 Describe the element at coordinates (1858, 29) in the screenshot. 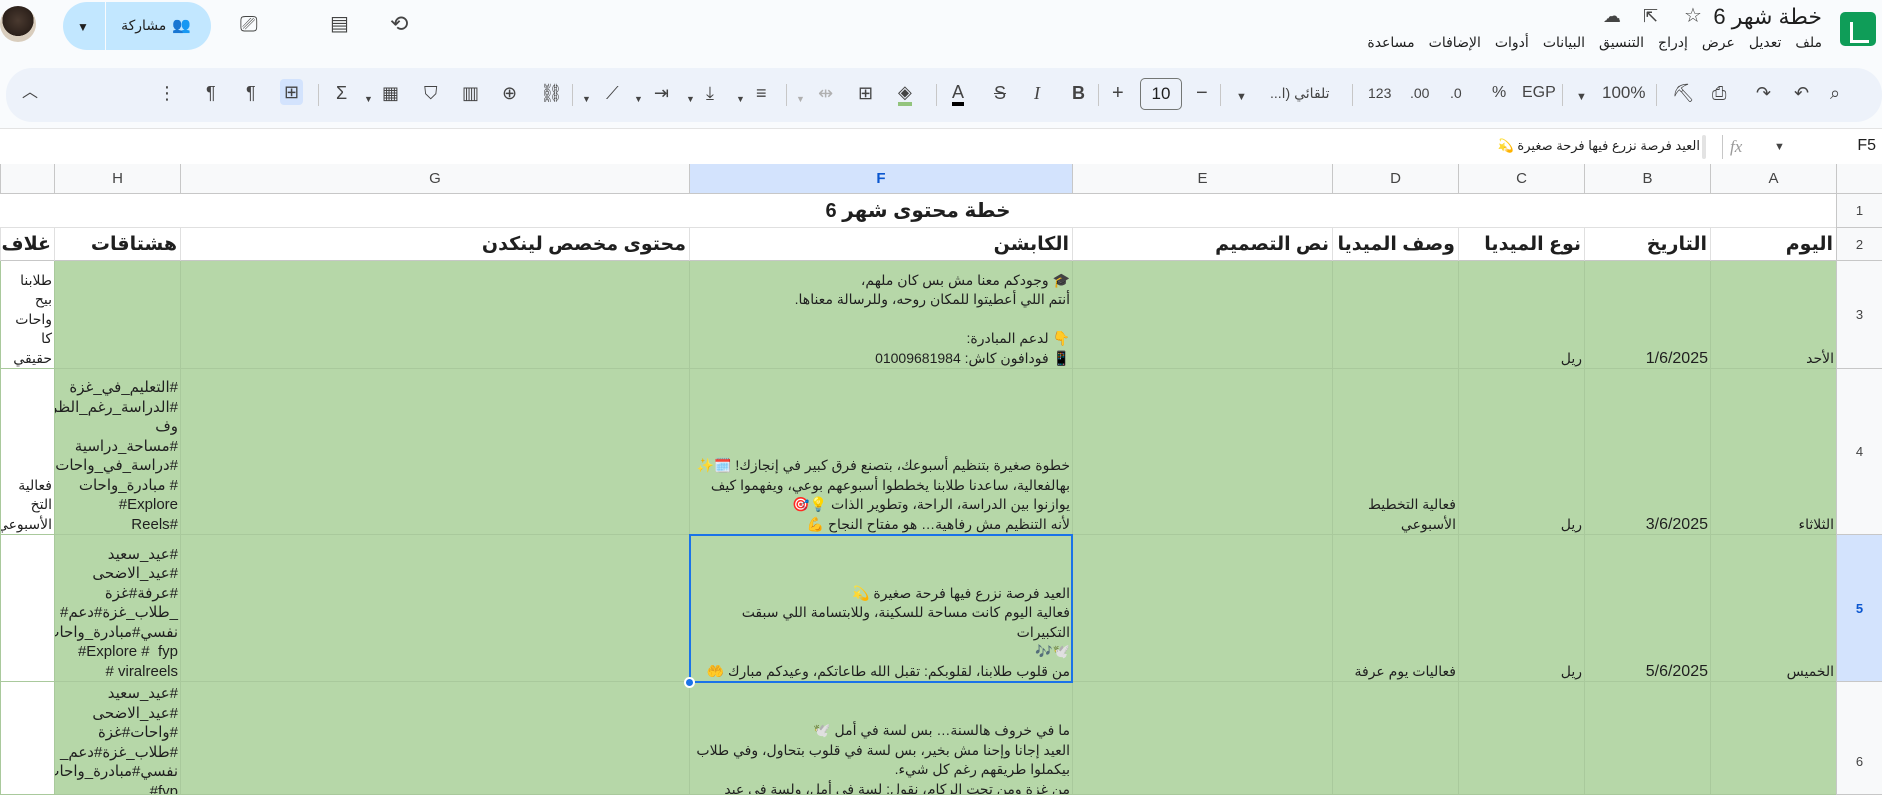

I see `sheets-logo-icon` at that location.